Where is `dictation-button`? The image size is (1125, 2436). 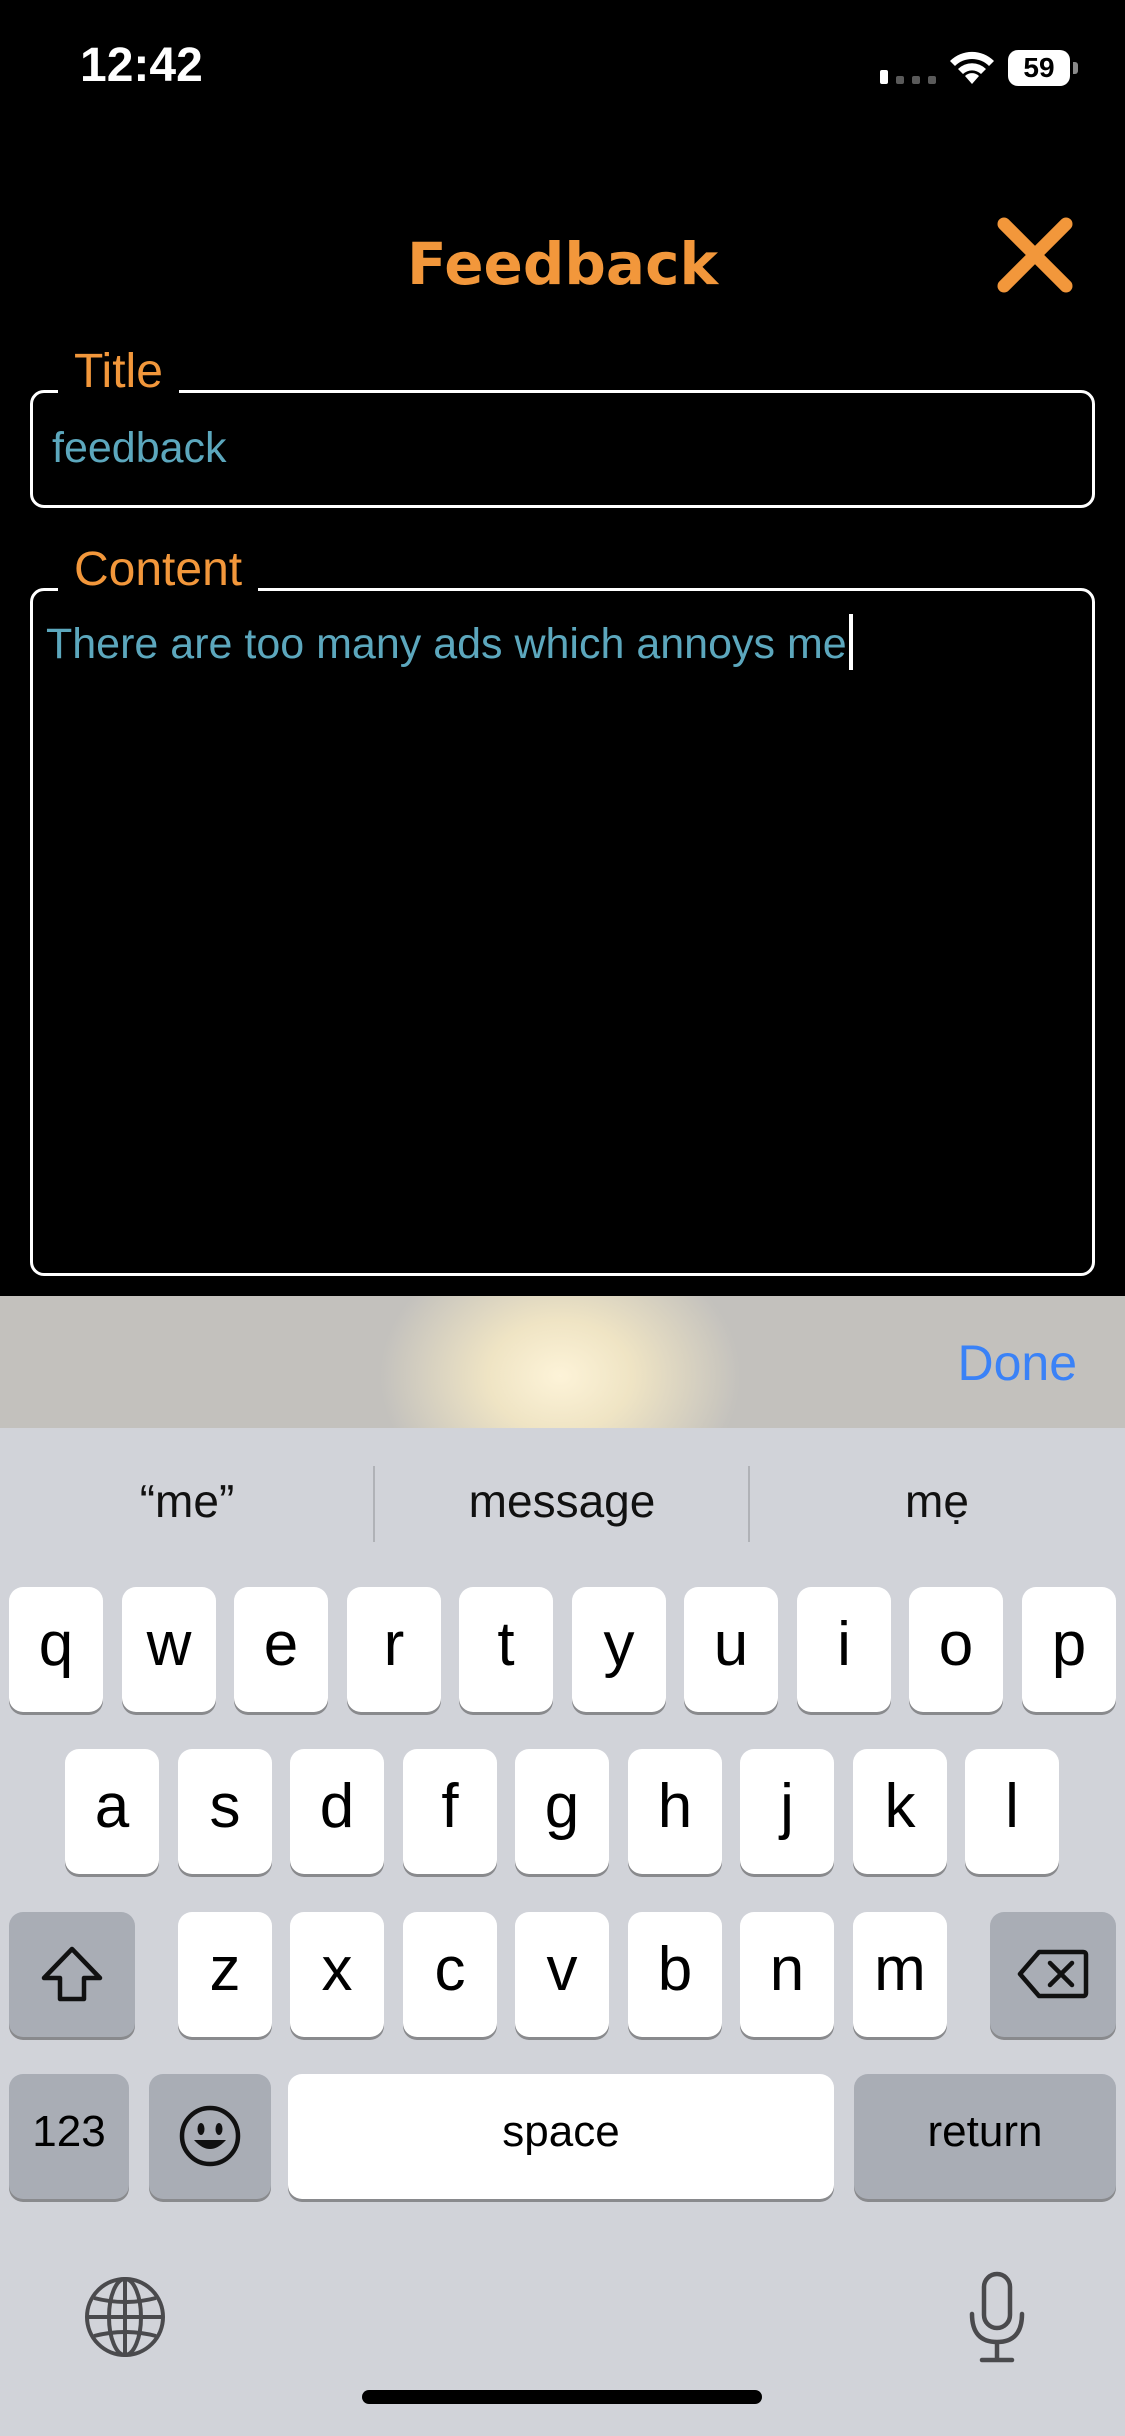
dictation-button is located at coordinates (997, 2318).